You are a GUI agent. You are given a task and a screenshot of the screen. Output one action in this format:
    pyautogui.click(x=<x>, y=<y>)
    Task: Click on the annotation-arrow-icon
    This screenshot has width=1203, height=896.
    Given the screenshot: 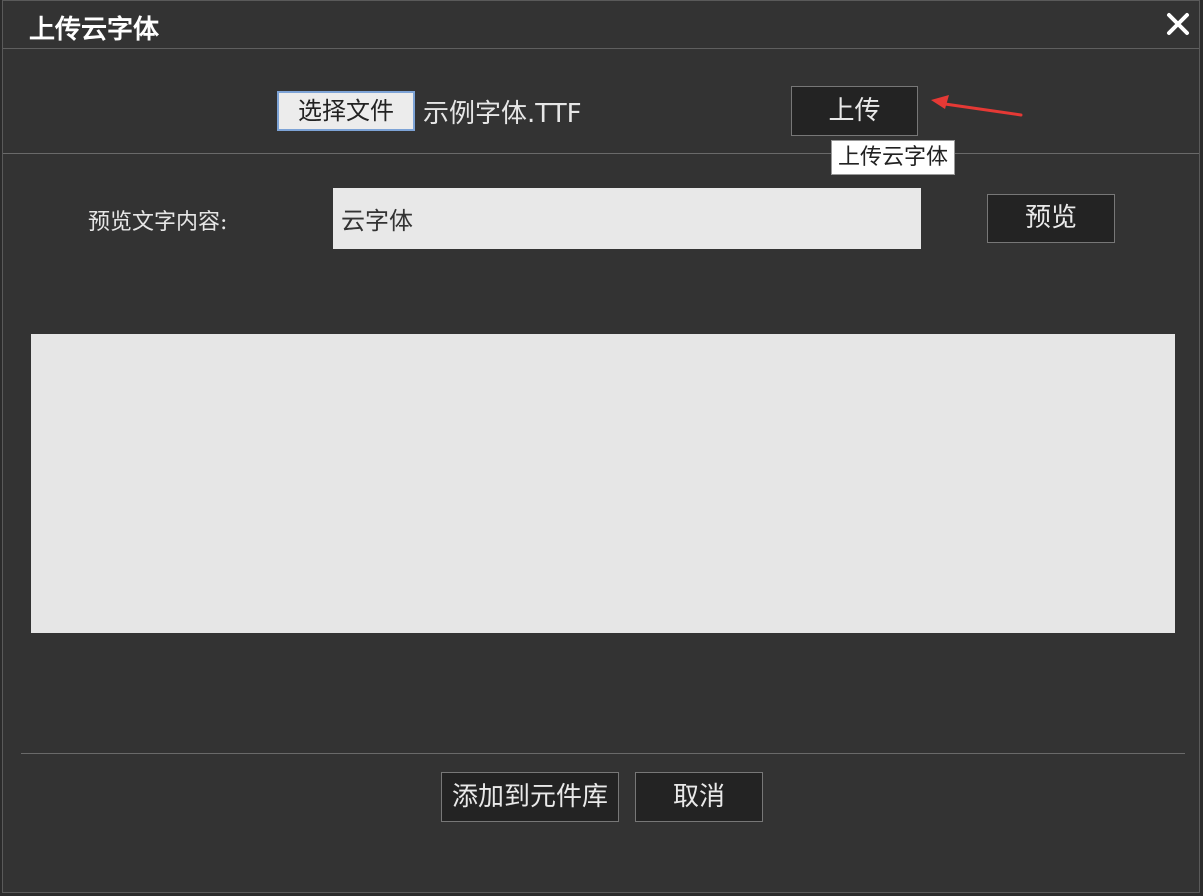 What is the action you would take?
    pyautogui.click(x=977, y=106)
    